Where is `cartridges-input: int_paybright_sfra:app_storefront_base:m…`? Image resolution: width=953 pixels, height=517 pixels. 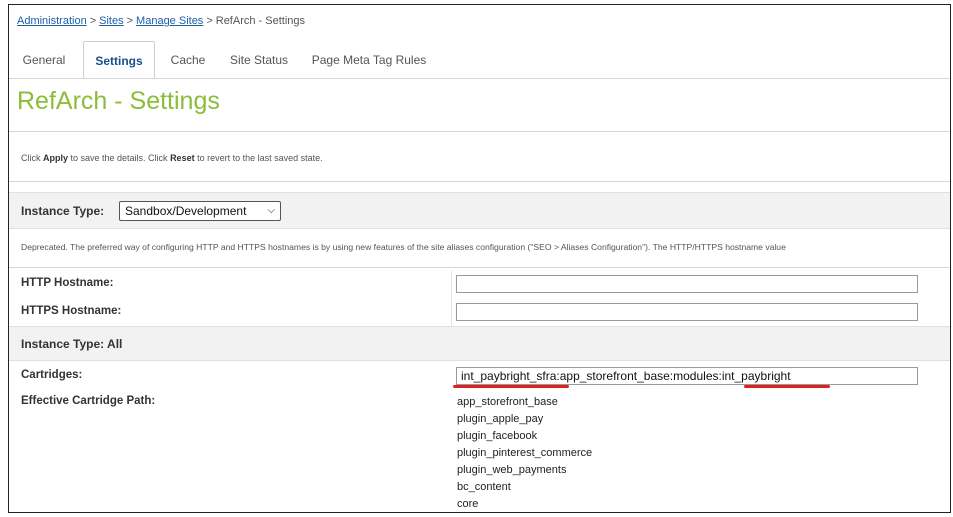 cartridges-input: int_paybright_sfra:app_storefront_base:m… is located at coordinates (687, 376).